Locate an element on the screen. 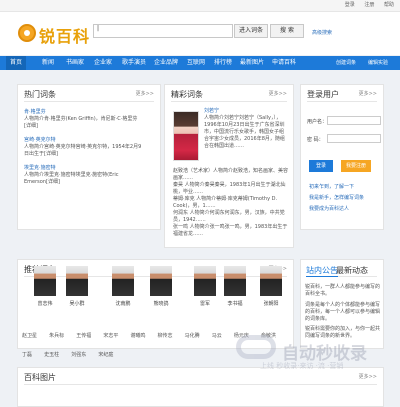 This screenshot has height=407, width=400. hot-entry-desc: 人物简介宫崎·英克尔特宫崎·英克尔特，1954年2月9日出生于[详细] is located at coordinates (83, 150).